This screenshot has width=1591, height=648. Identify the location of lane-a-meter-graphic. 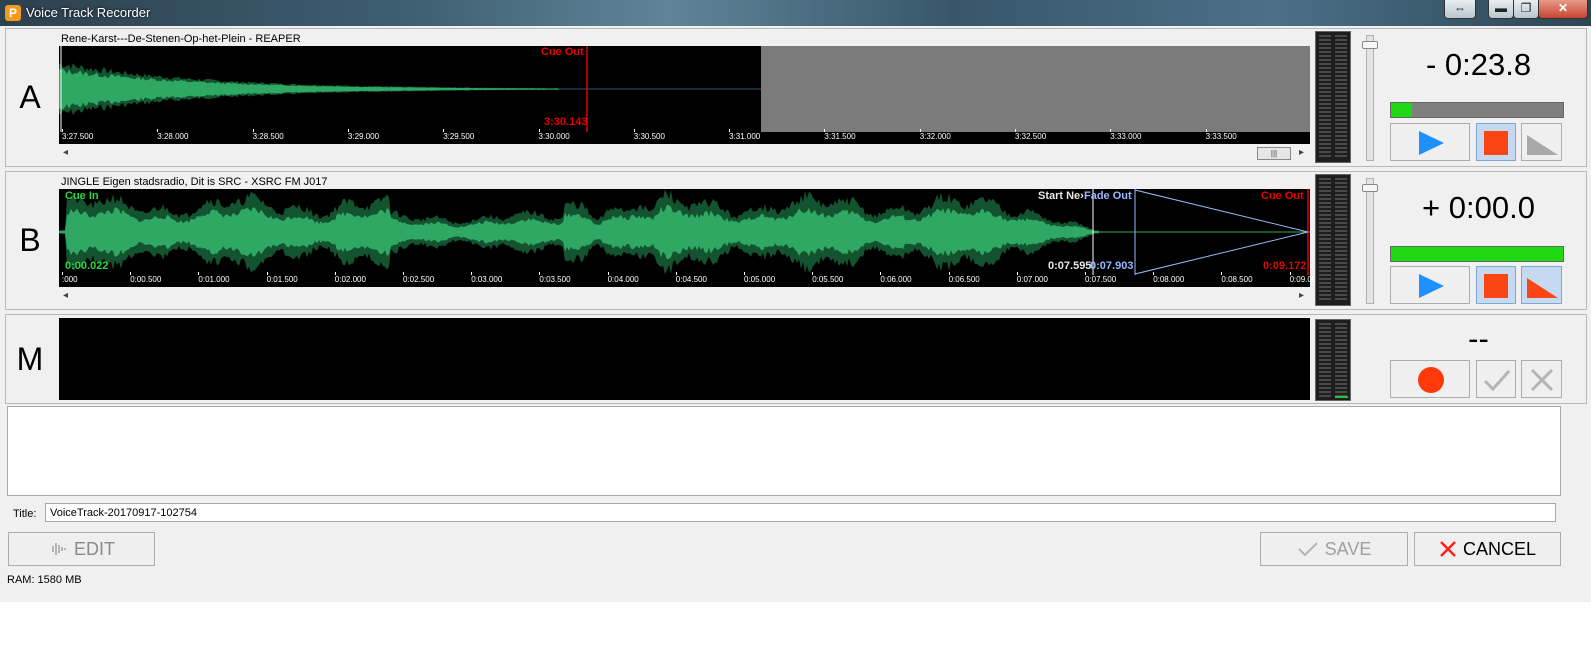
(1333, 96).